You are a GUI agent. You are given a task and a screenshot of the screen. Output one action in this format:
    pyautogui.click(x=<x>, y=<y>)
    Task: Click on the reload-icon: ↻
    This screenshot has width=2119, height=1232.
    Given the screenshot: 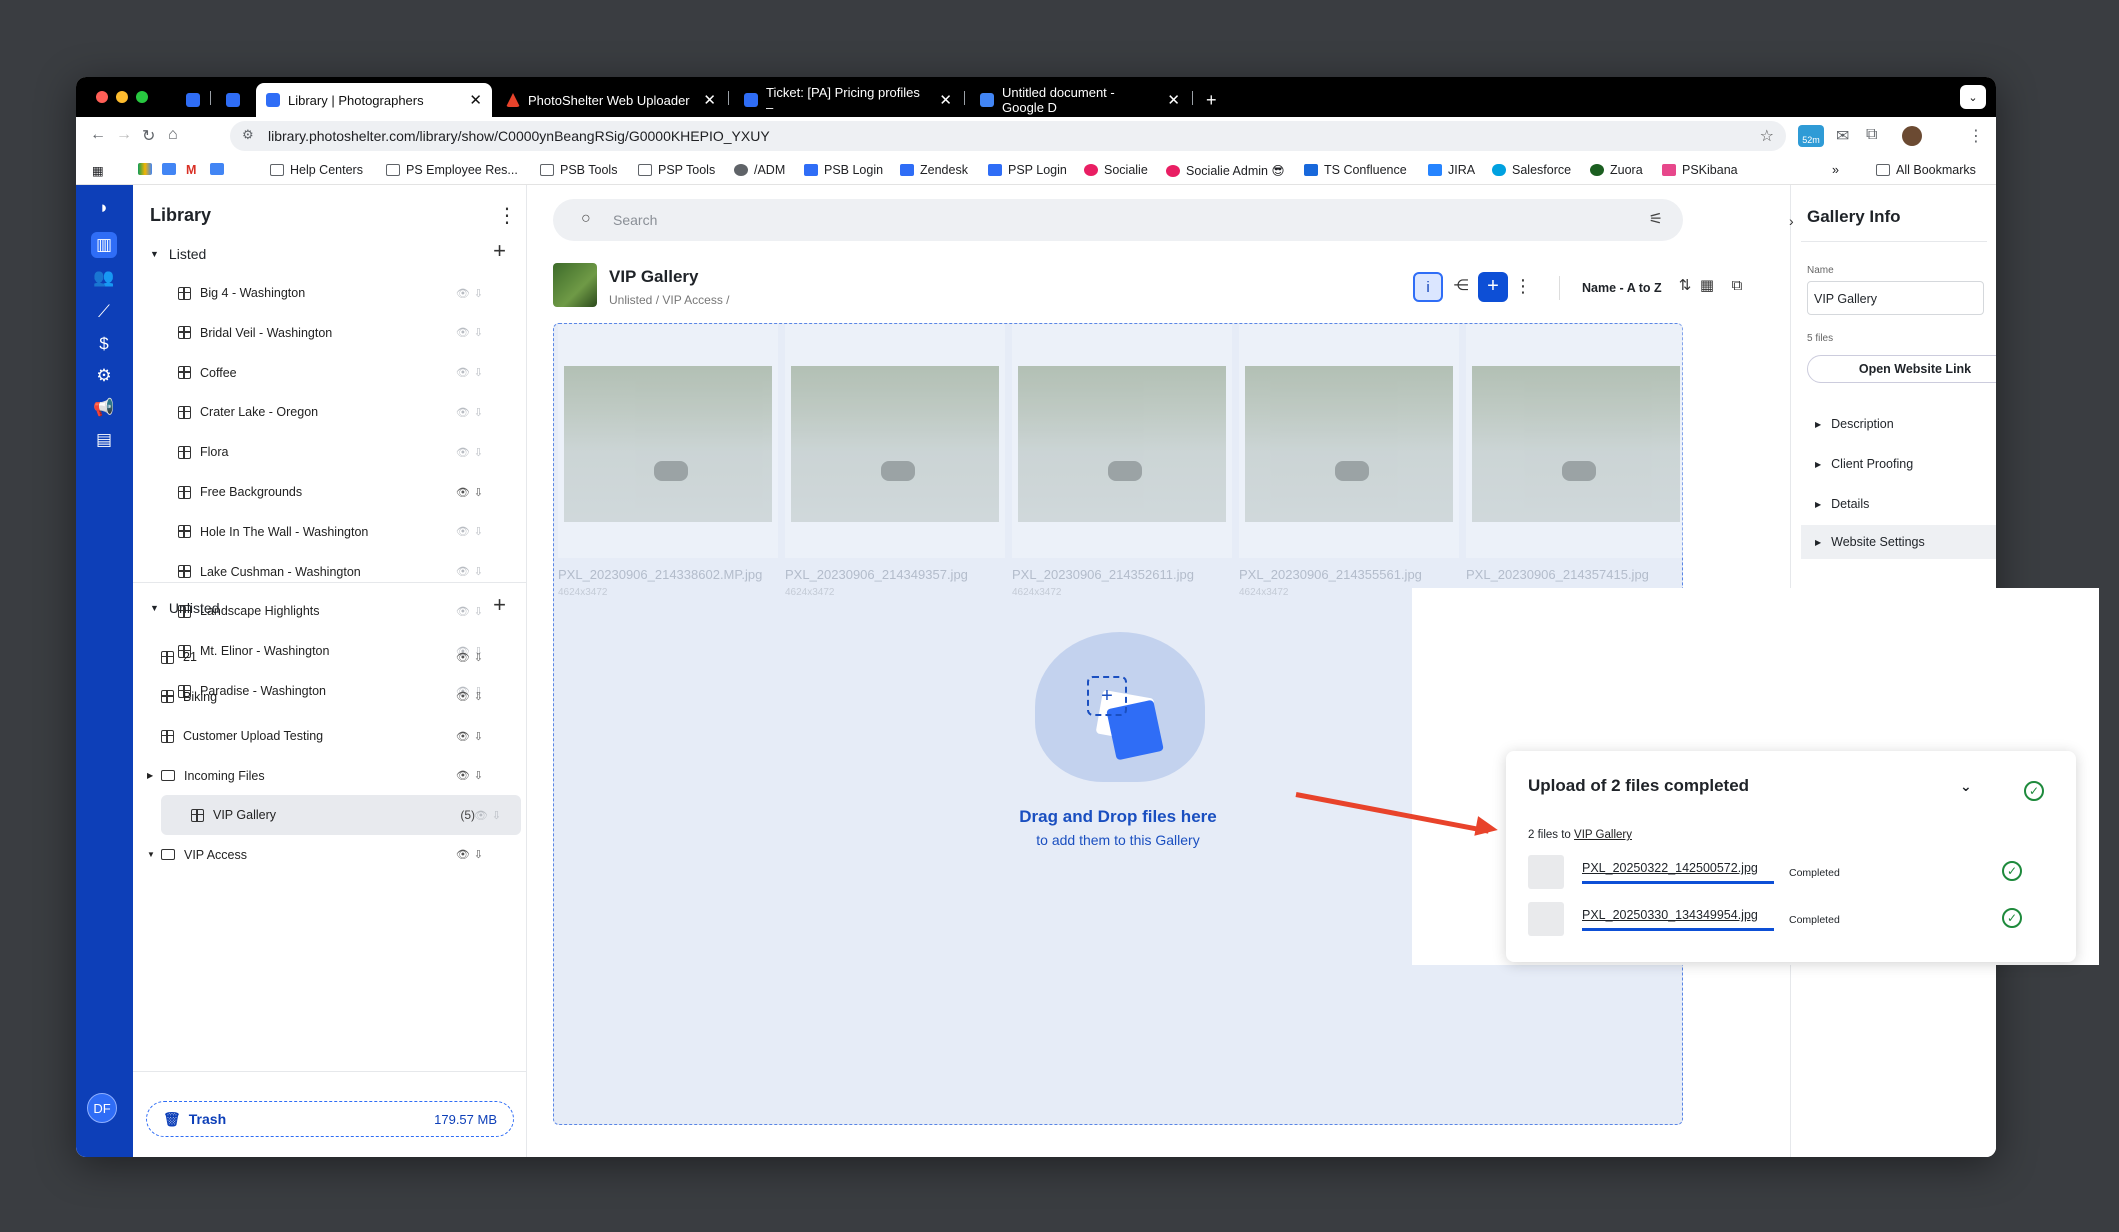 What is the action you would take?
    pyautogui.click(x=148, y=136)
    